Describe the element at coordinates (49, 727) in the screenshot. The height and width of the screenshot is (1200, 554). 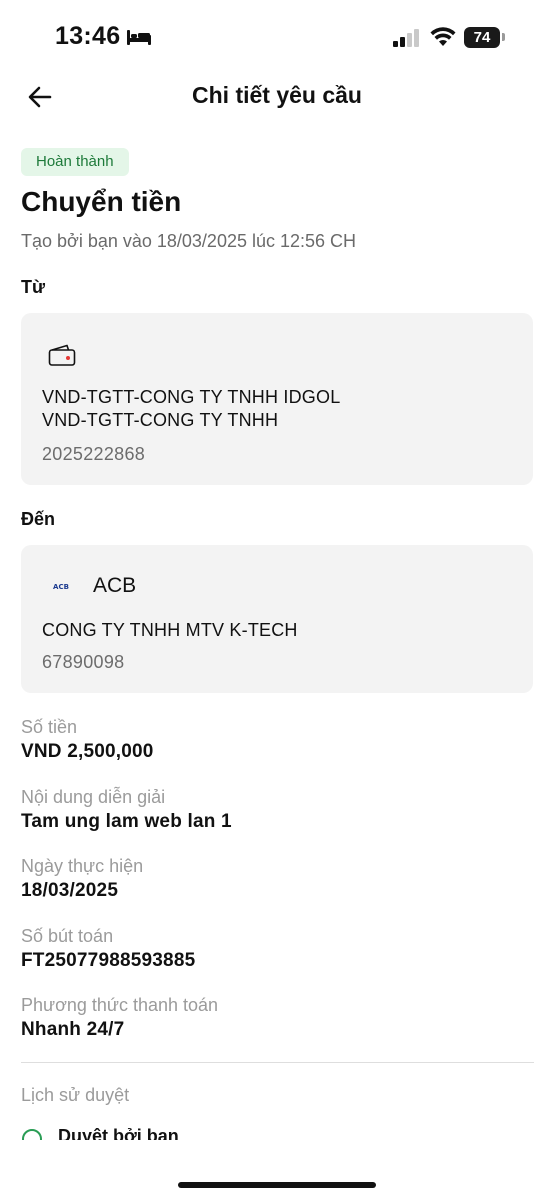
I see `amount-label: Số tiền` at that location.